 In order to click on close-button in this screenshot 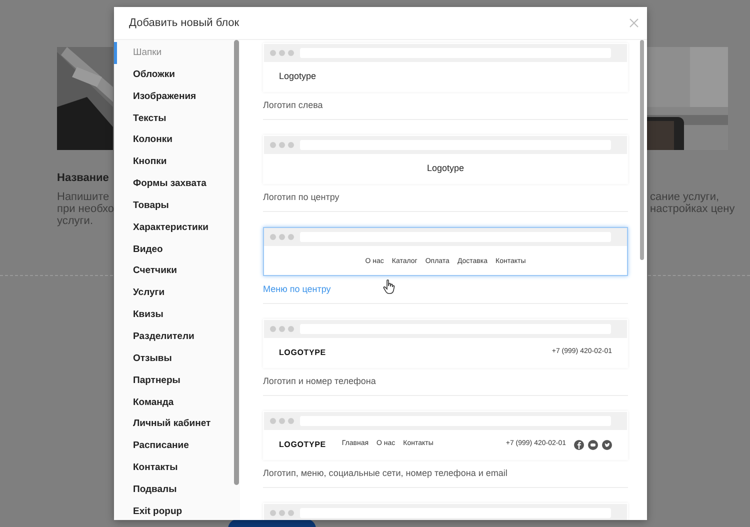, I will do `click(634, 23)`.